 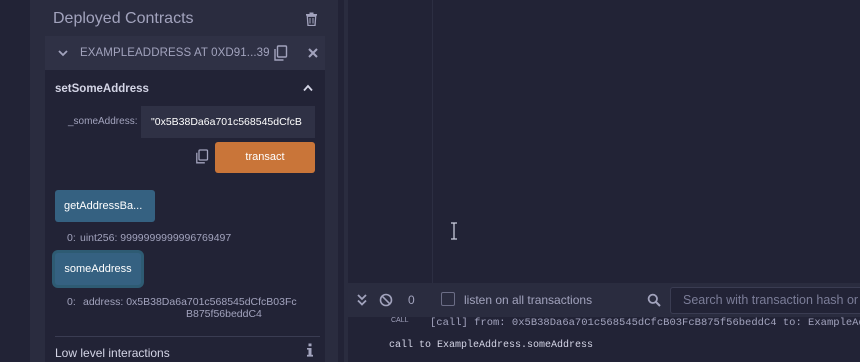 What do you see at coordinates (265, 157) in the screenshot?
I see `transact-button: transact` at bounding box center [265, 157].